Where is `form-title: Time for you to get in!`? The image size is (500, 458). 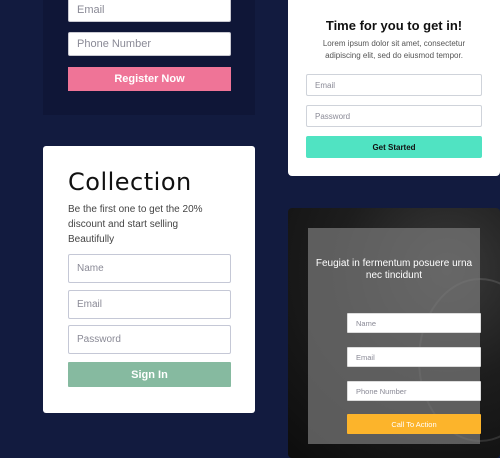 form-title: Time for you to get in! is located at coordinates (394, 25).